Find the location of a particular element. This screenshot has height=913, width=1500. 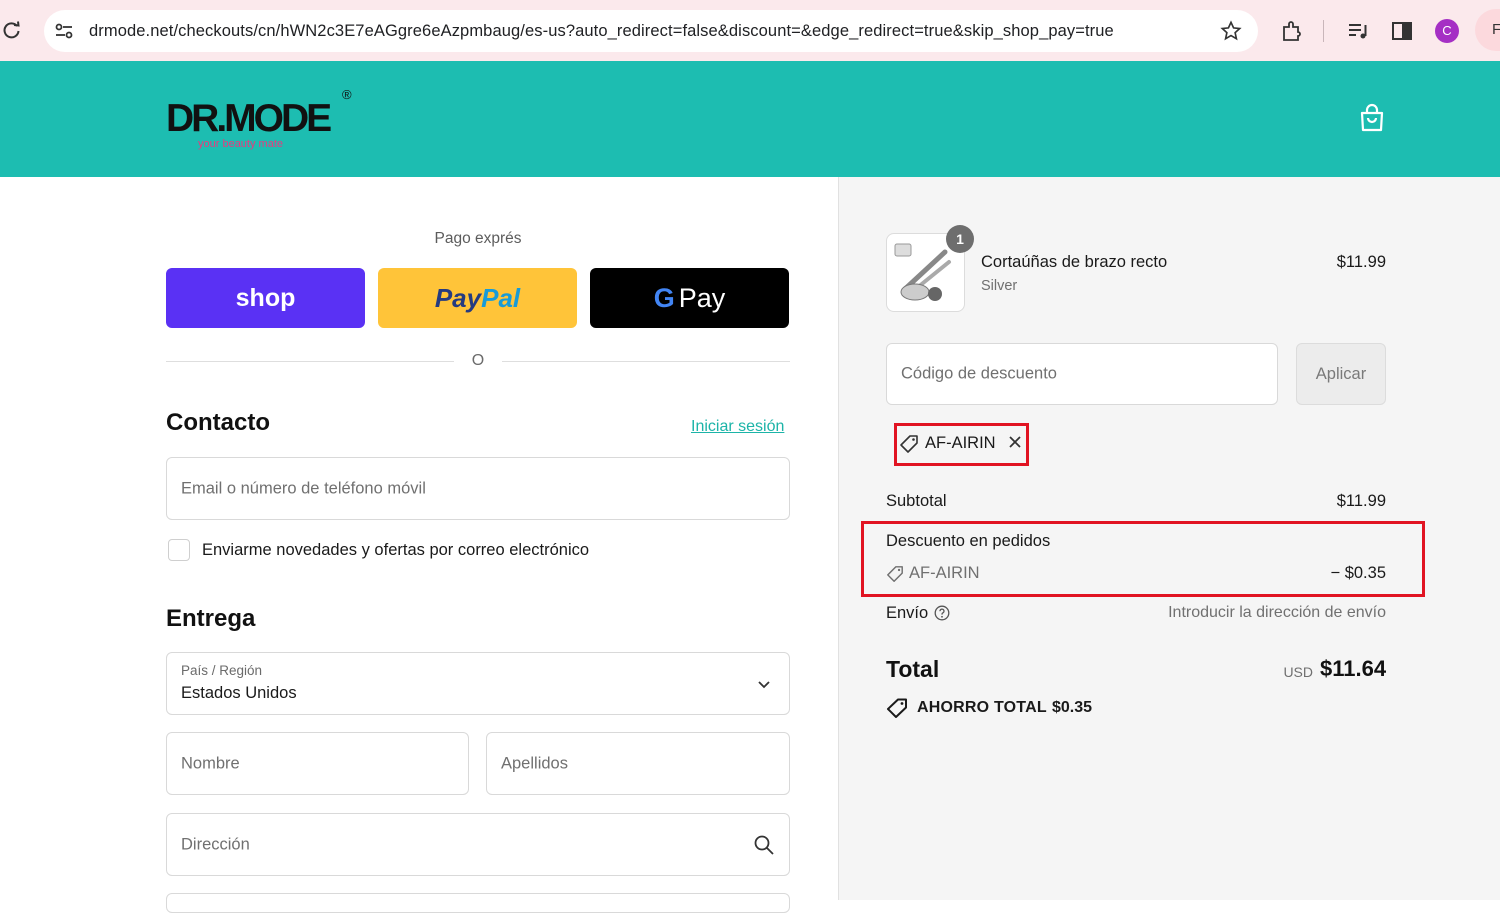

bookmark-star-icon is located at coordinates (1231, 31).